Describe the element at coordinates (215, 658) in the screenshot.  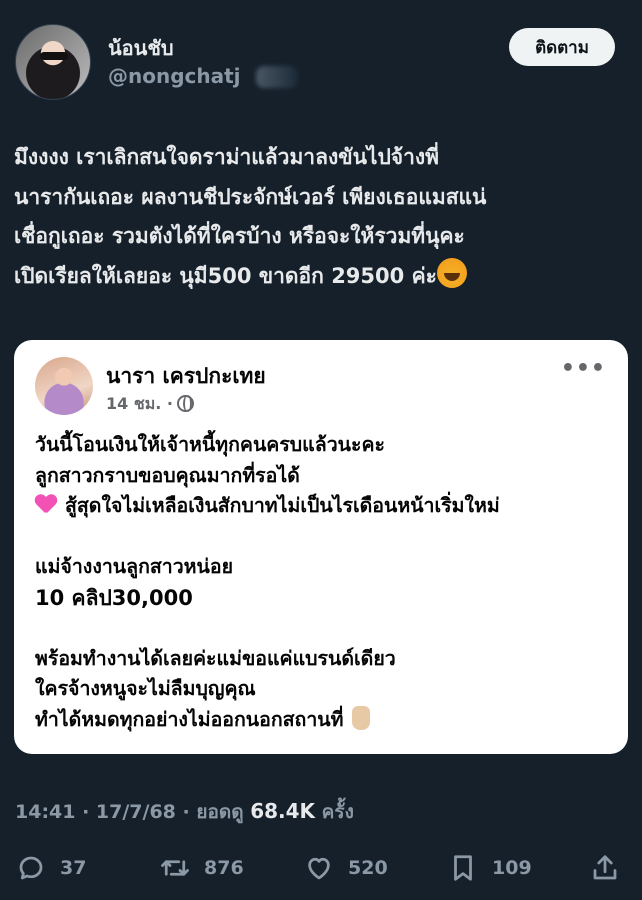
I see `post-line: พร้อมทำงานได้เลยค่ะแม่ขอแค่แบรนด์เดียว` at that location.